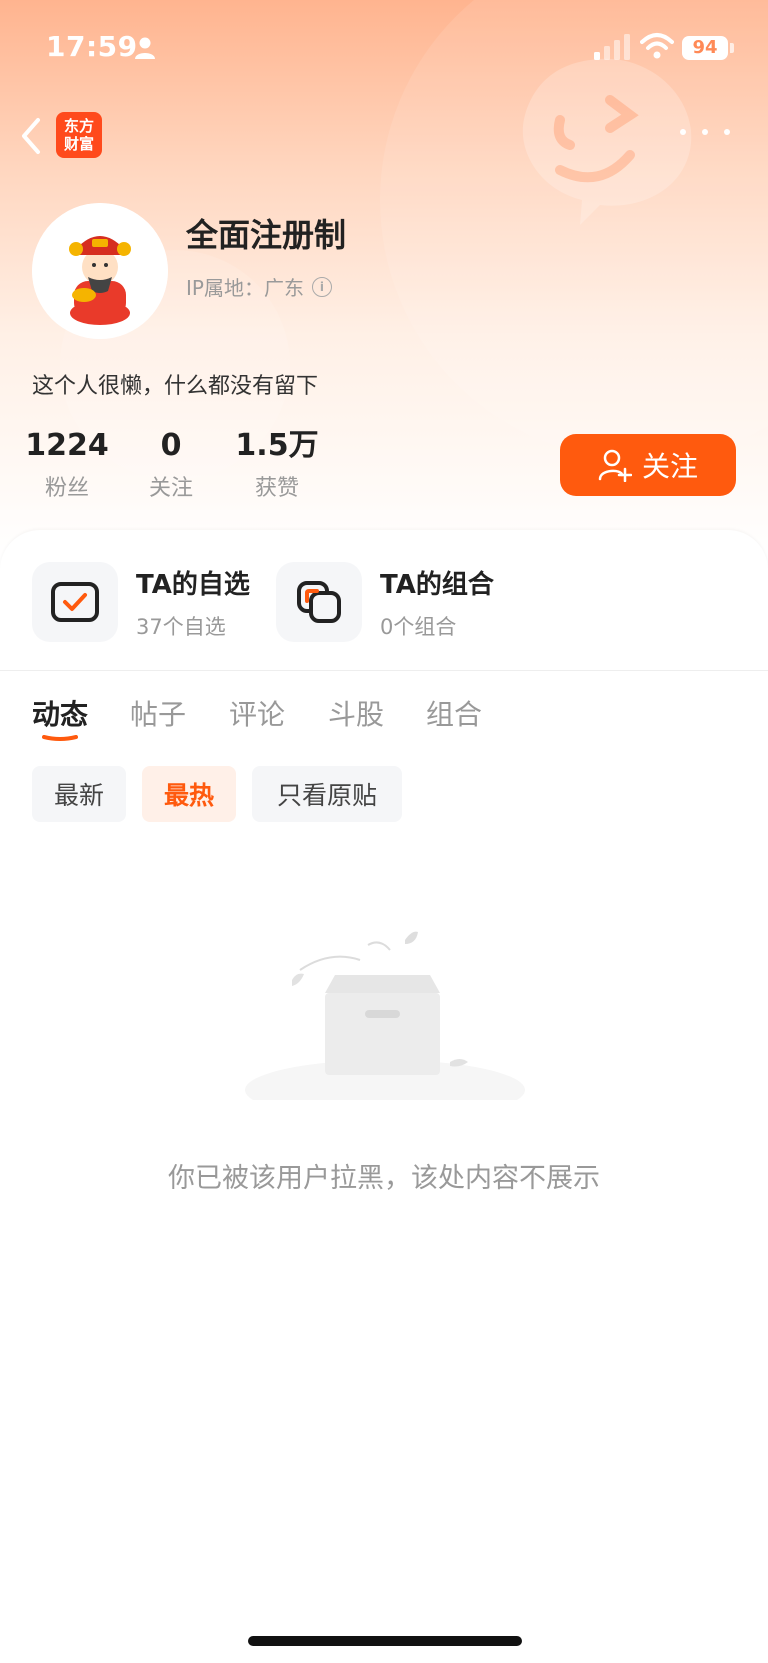 Image resolution: width=768 pixels, height=1663 pixels. What do you see at coordinates (657, 46) in the screenshot?
I see `wifi-icon` at bounding box center [657, 46].